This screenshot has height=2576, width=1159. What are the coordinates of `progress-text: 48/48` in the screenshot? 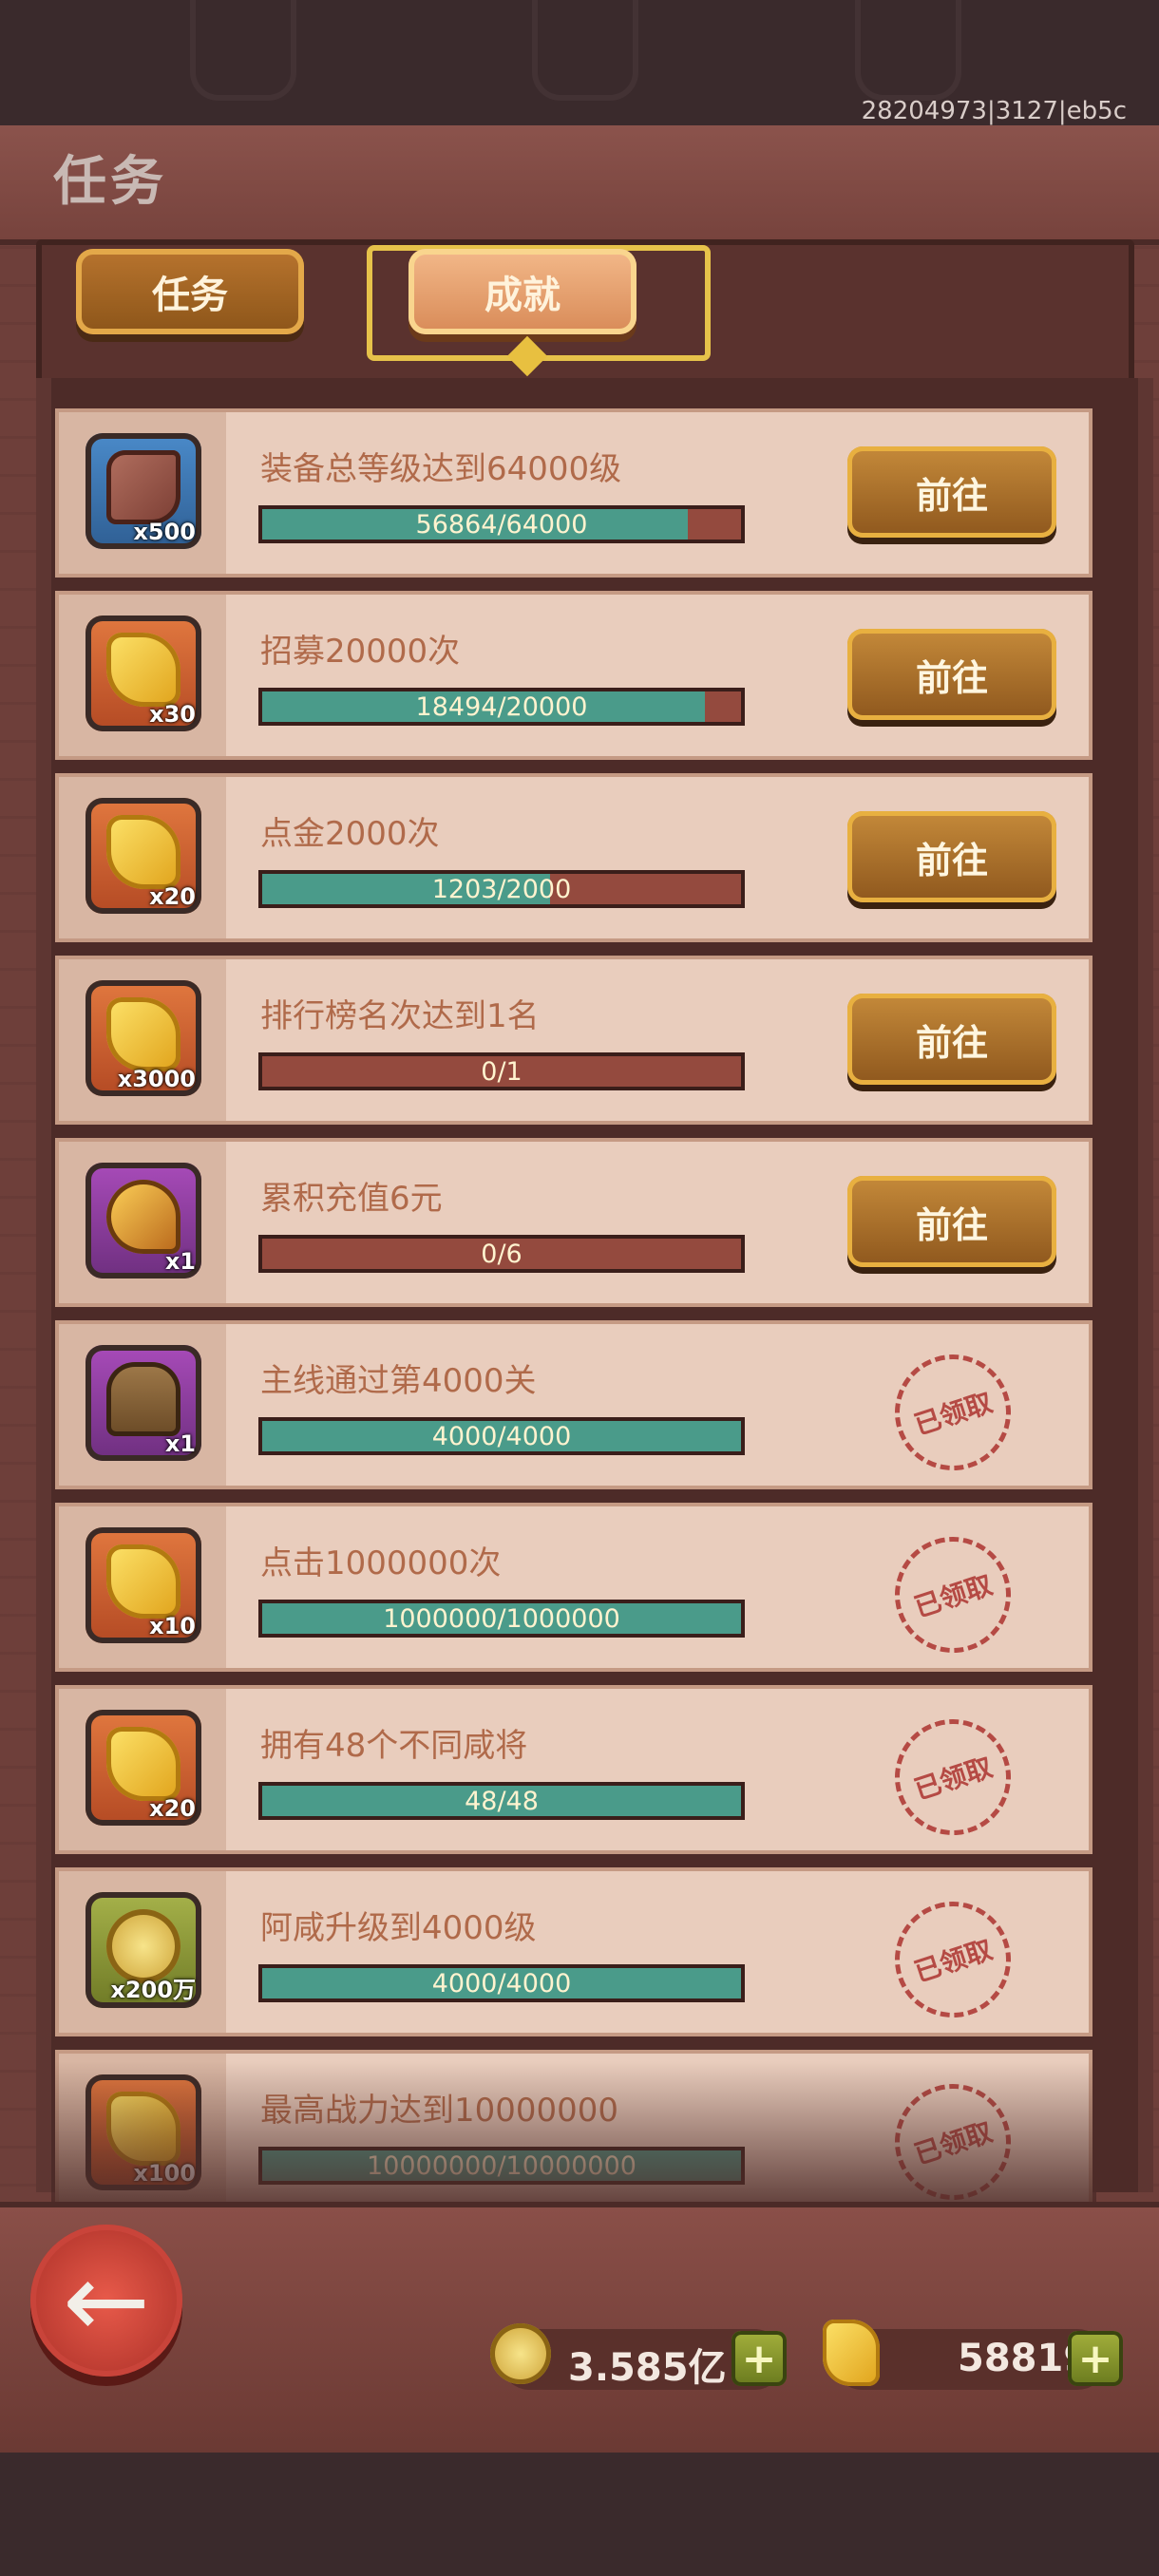 It's located at (502, 1801).